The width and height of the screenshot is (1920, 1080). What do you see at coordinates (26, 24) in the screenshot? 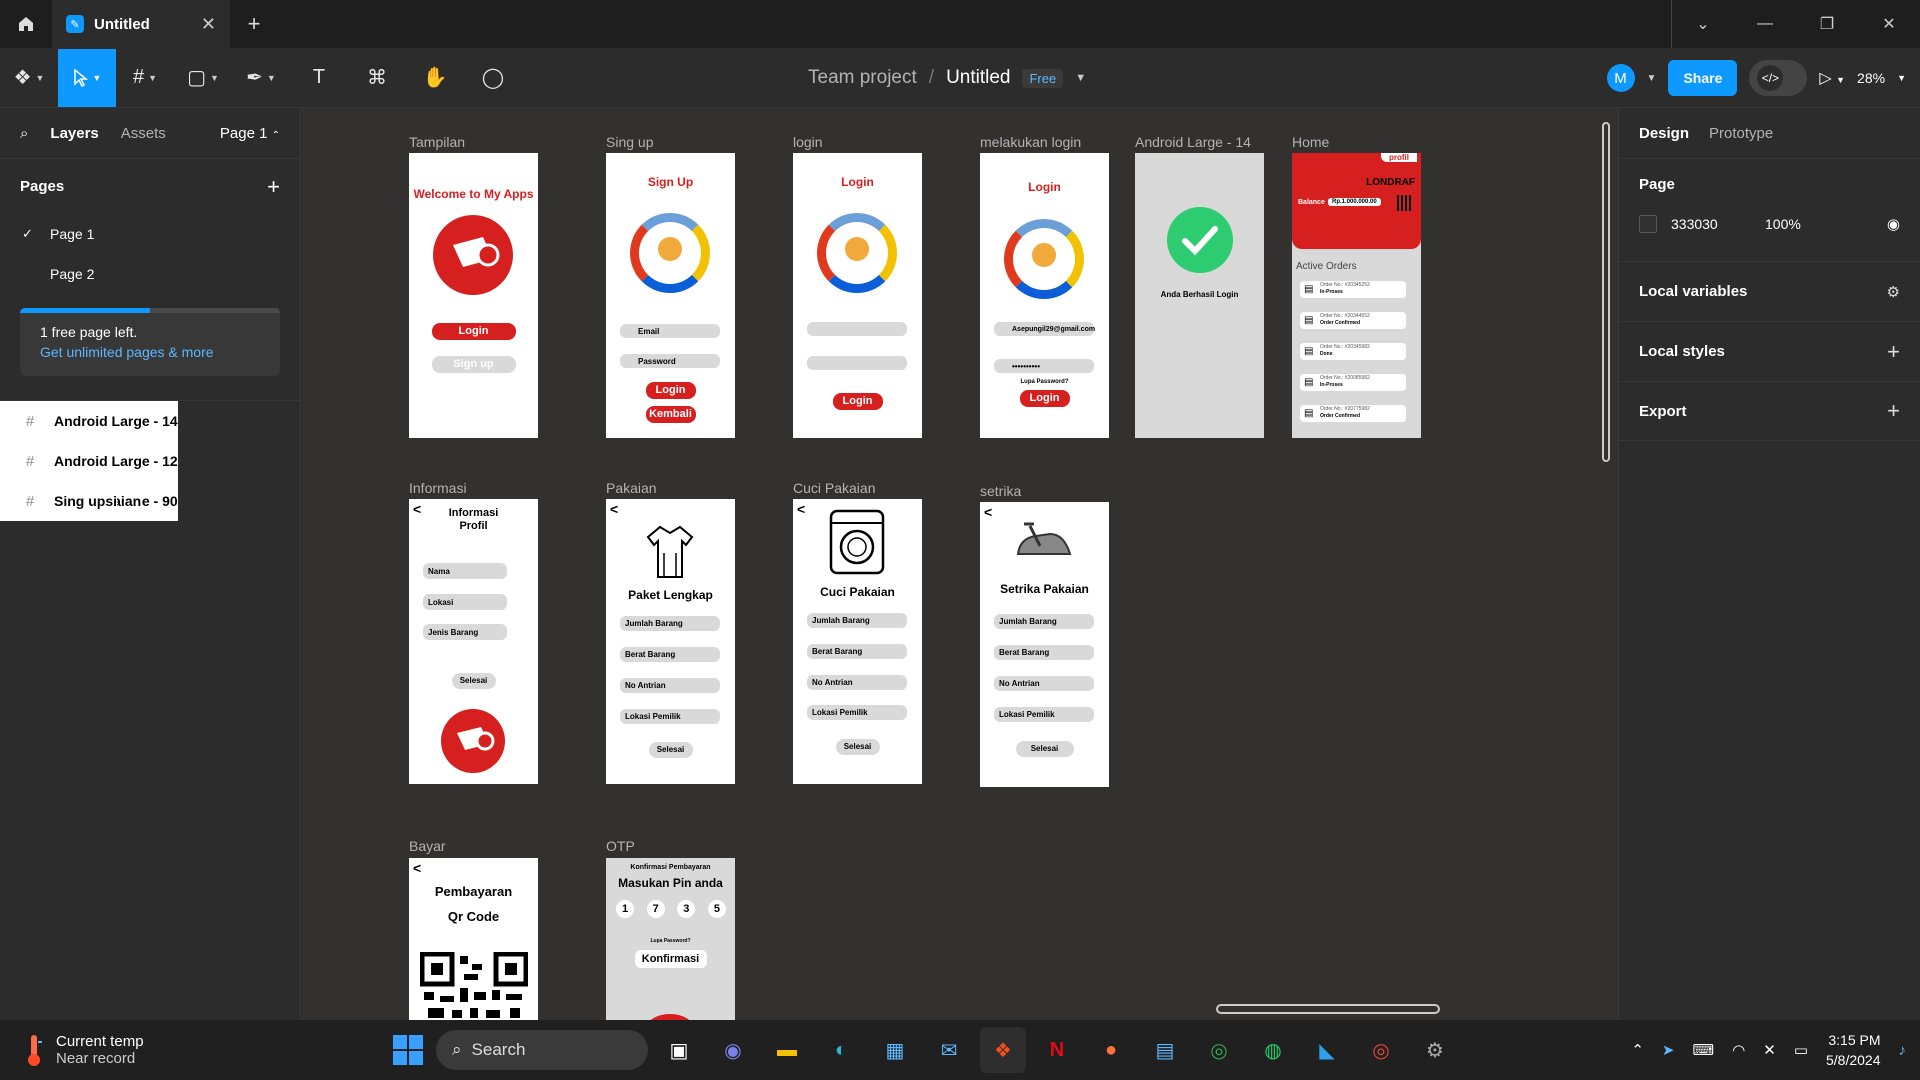
I see `home-button` at bounding box center [26, 24].